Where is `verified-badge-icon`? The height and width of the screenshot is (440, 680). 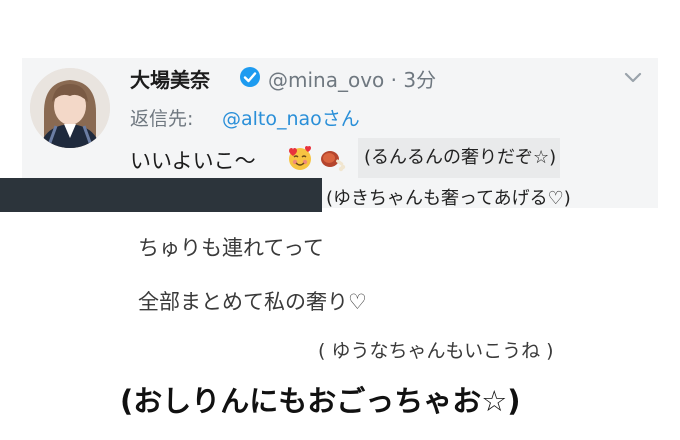 verified-badge-icon is located at coordinates (250, 77).